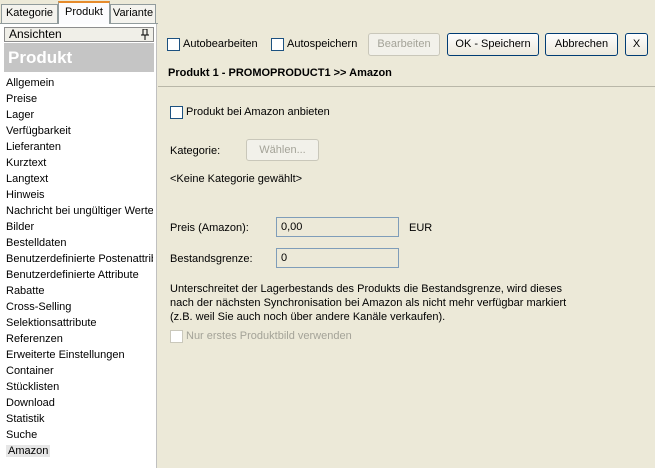  Describe the element at coordinates (78, 227) in the screenshot. I see `sidebar-item-bilder: Bilder` at that location.